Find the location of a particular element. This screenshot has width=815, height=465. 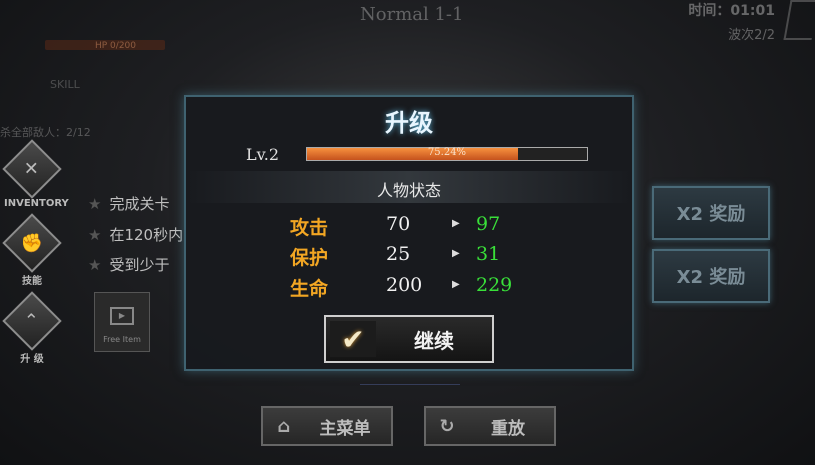

timer: 时间：01:01 is located at coordinates (731, 11).